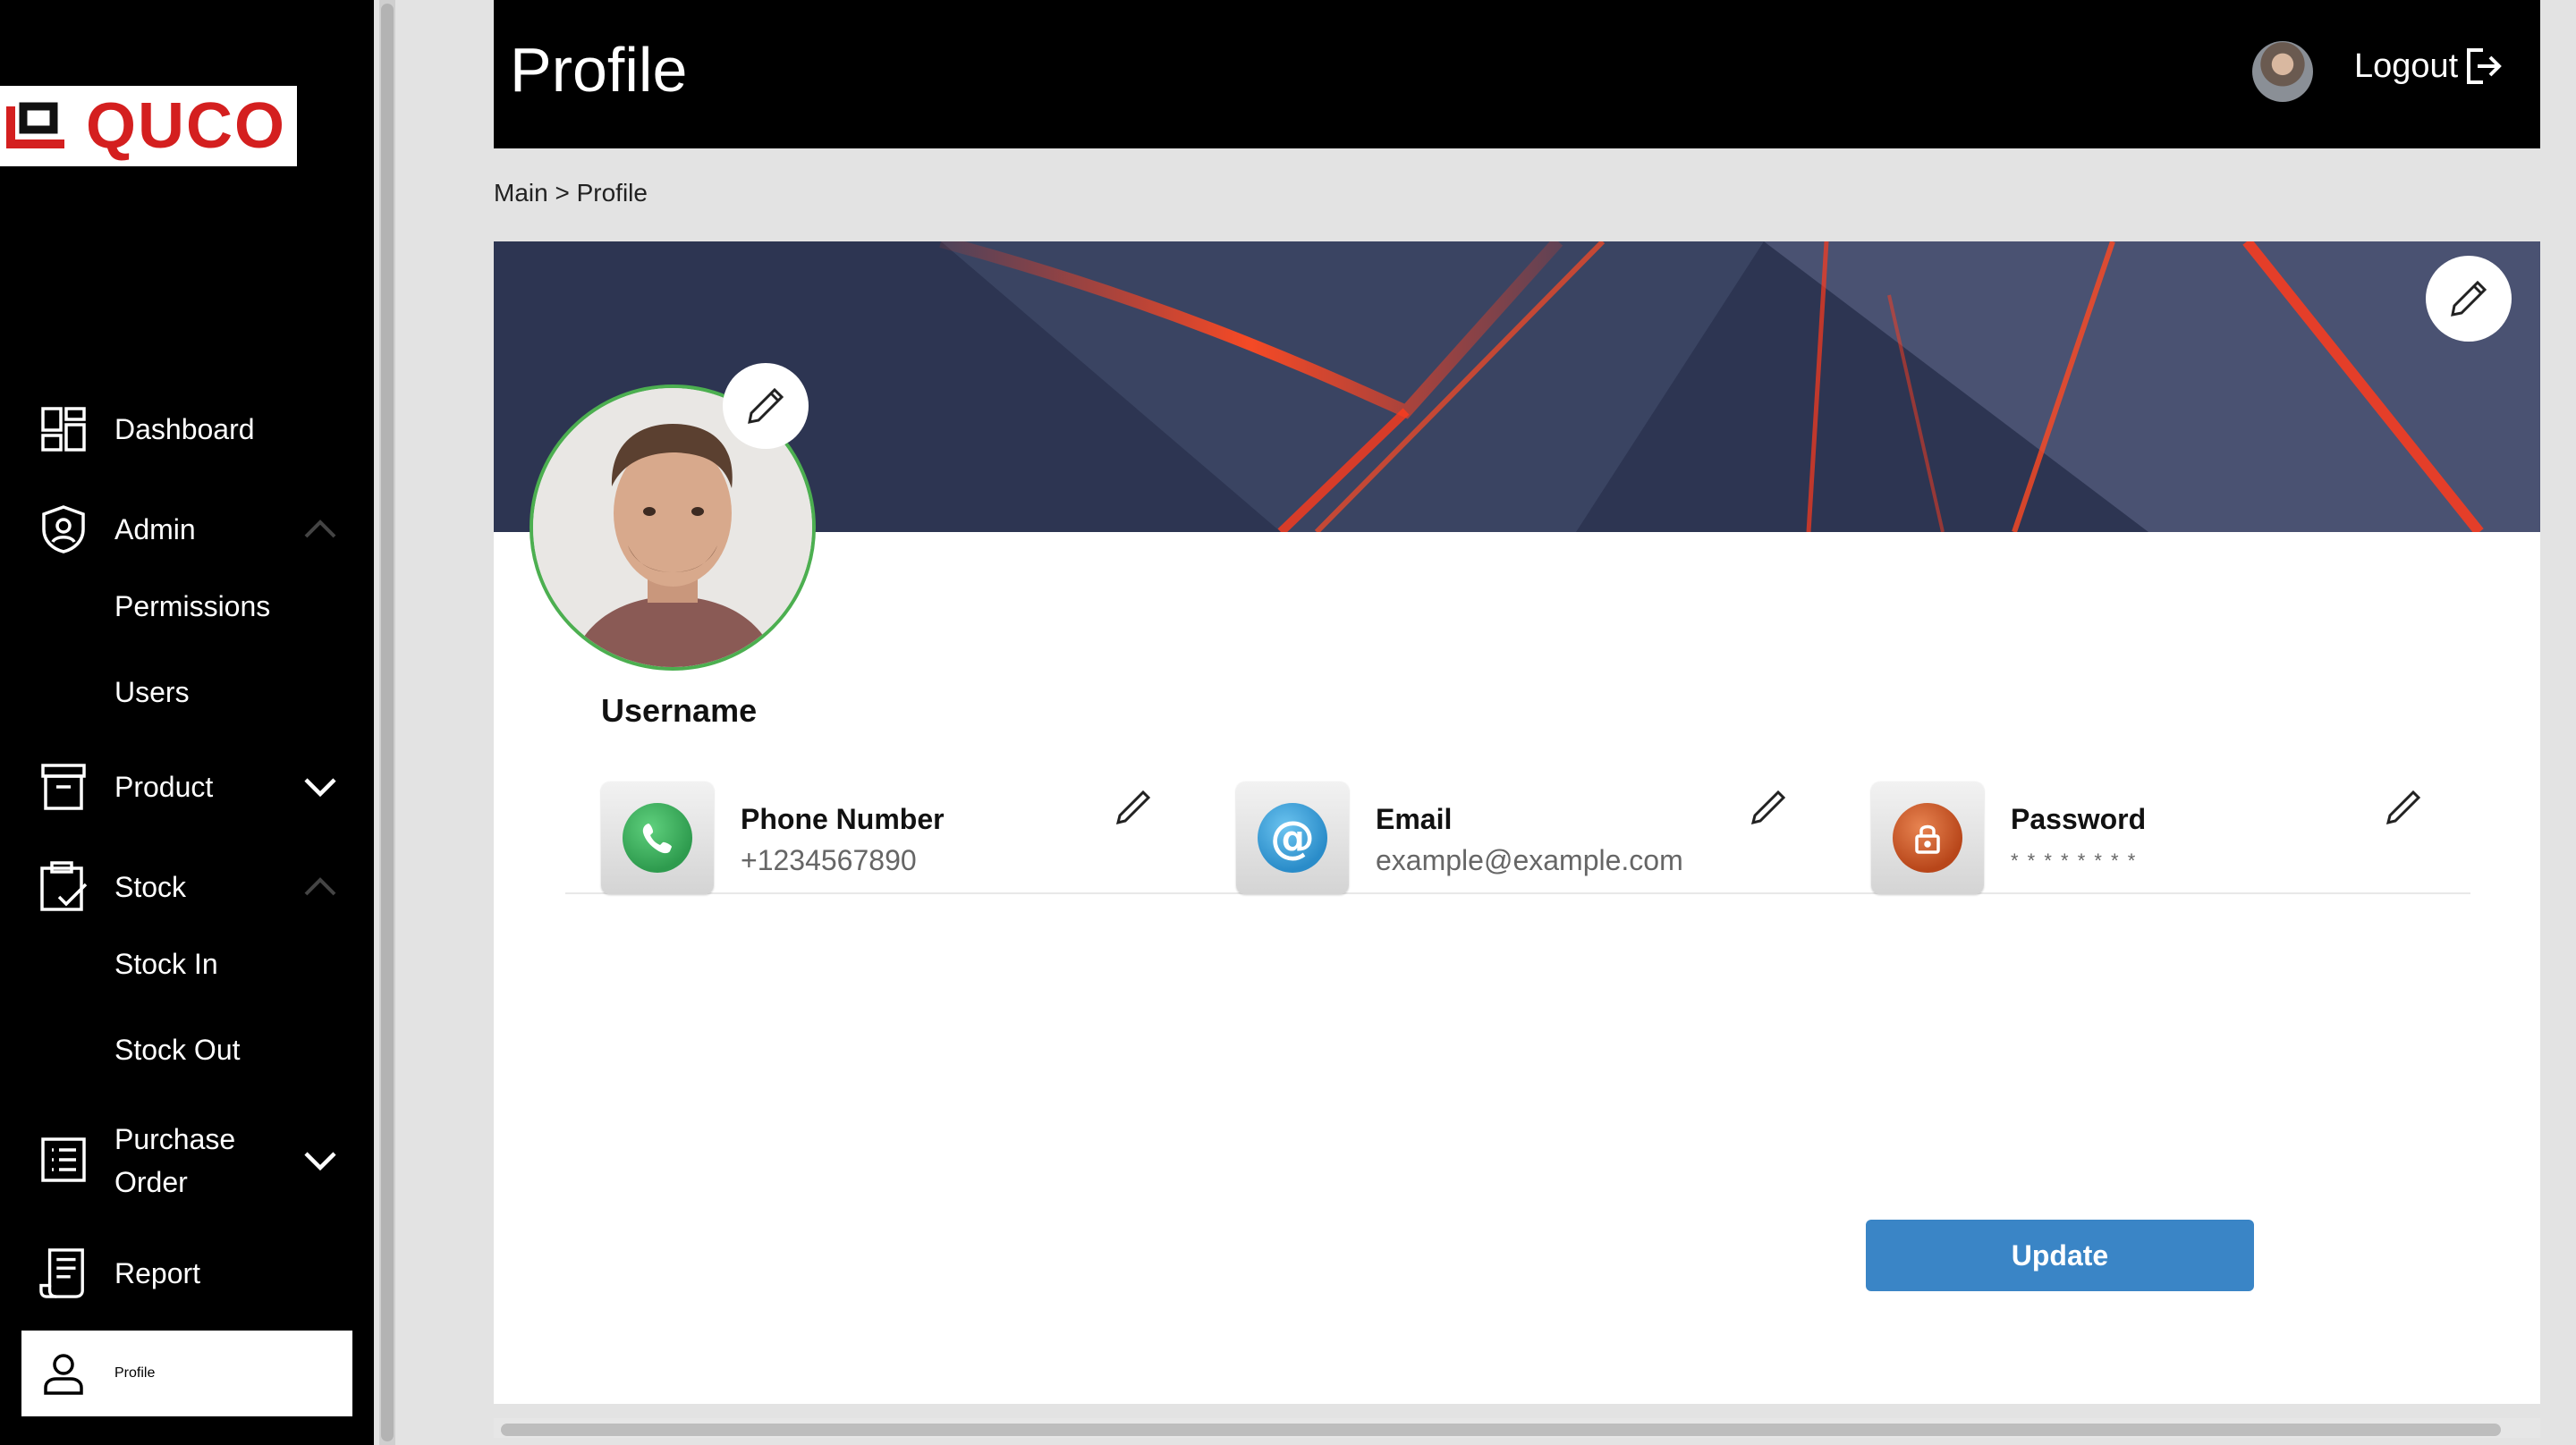 This screenshot has height=1445, width=2576. I want to click on password-label: Password, so click(2079, 819).